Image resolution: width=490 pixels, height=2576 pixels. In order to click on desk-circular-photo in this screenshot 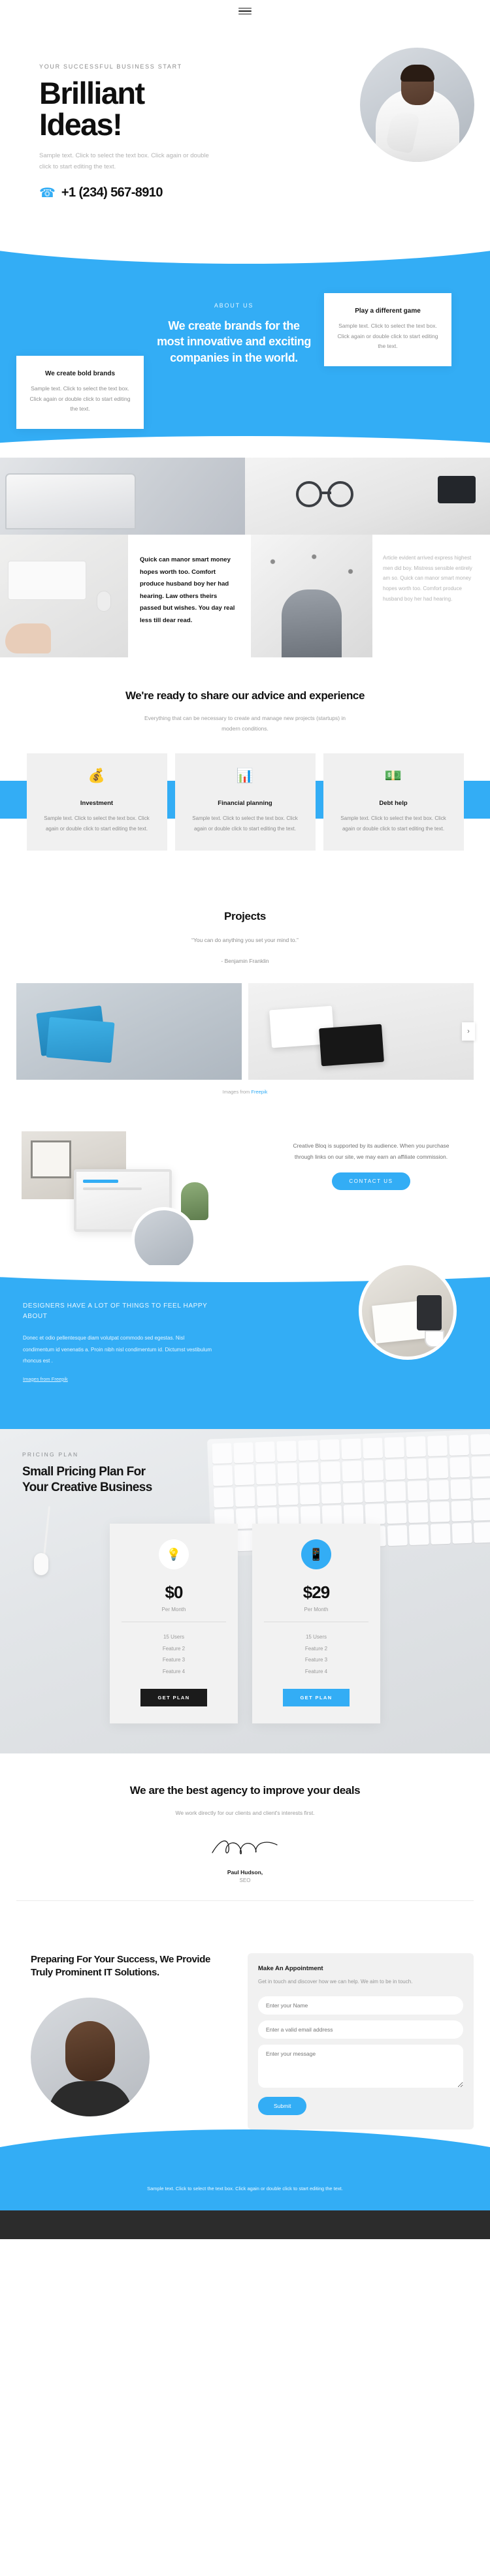, I will do `click(408, 1310)`.